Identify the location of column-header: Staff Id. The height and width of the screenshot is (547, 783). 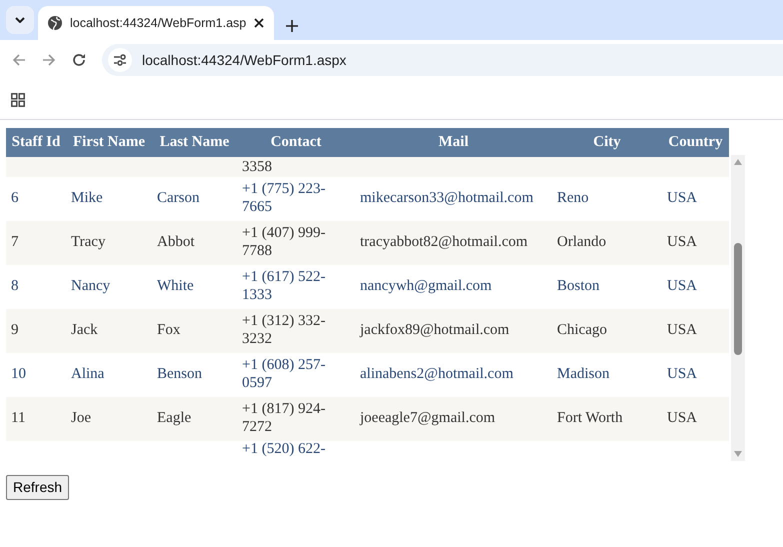
(36, 142).